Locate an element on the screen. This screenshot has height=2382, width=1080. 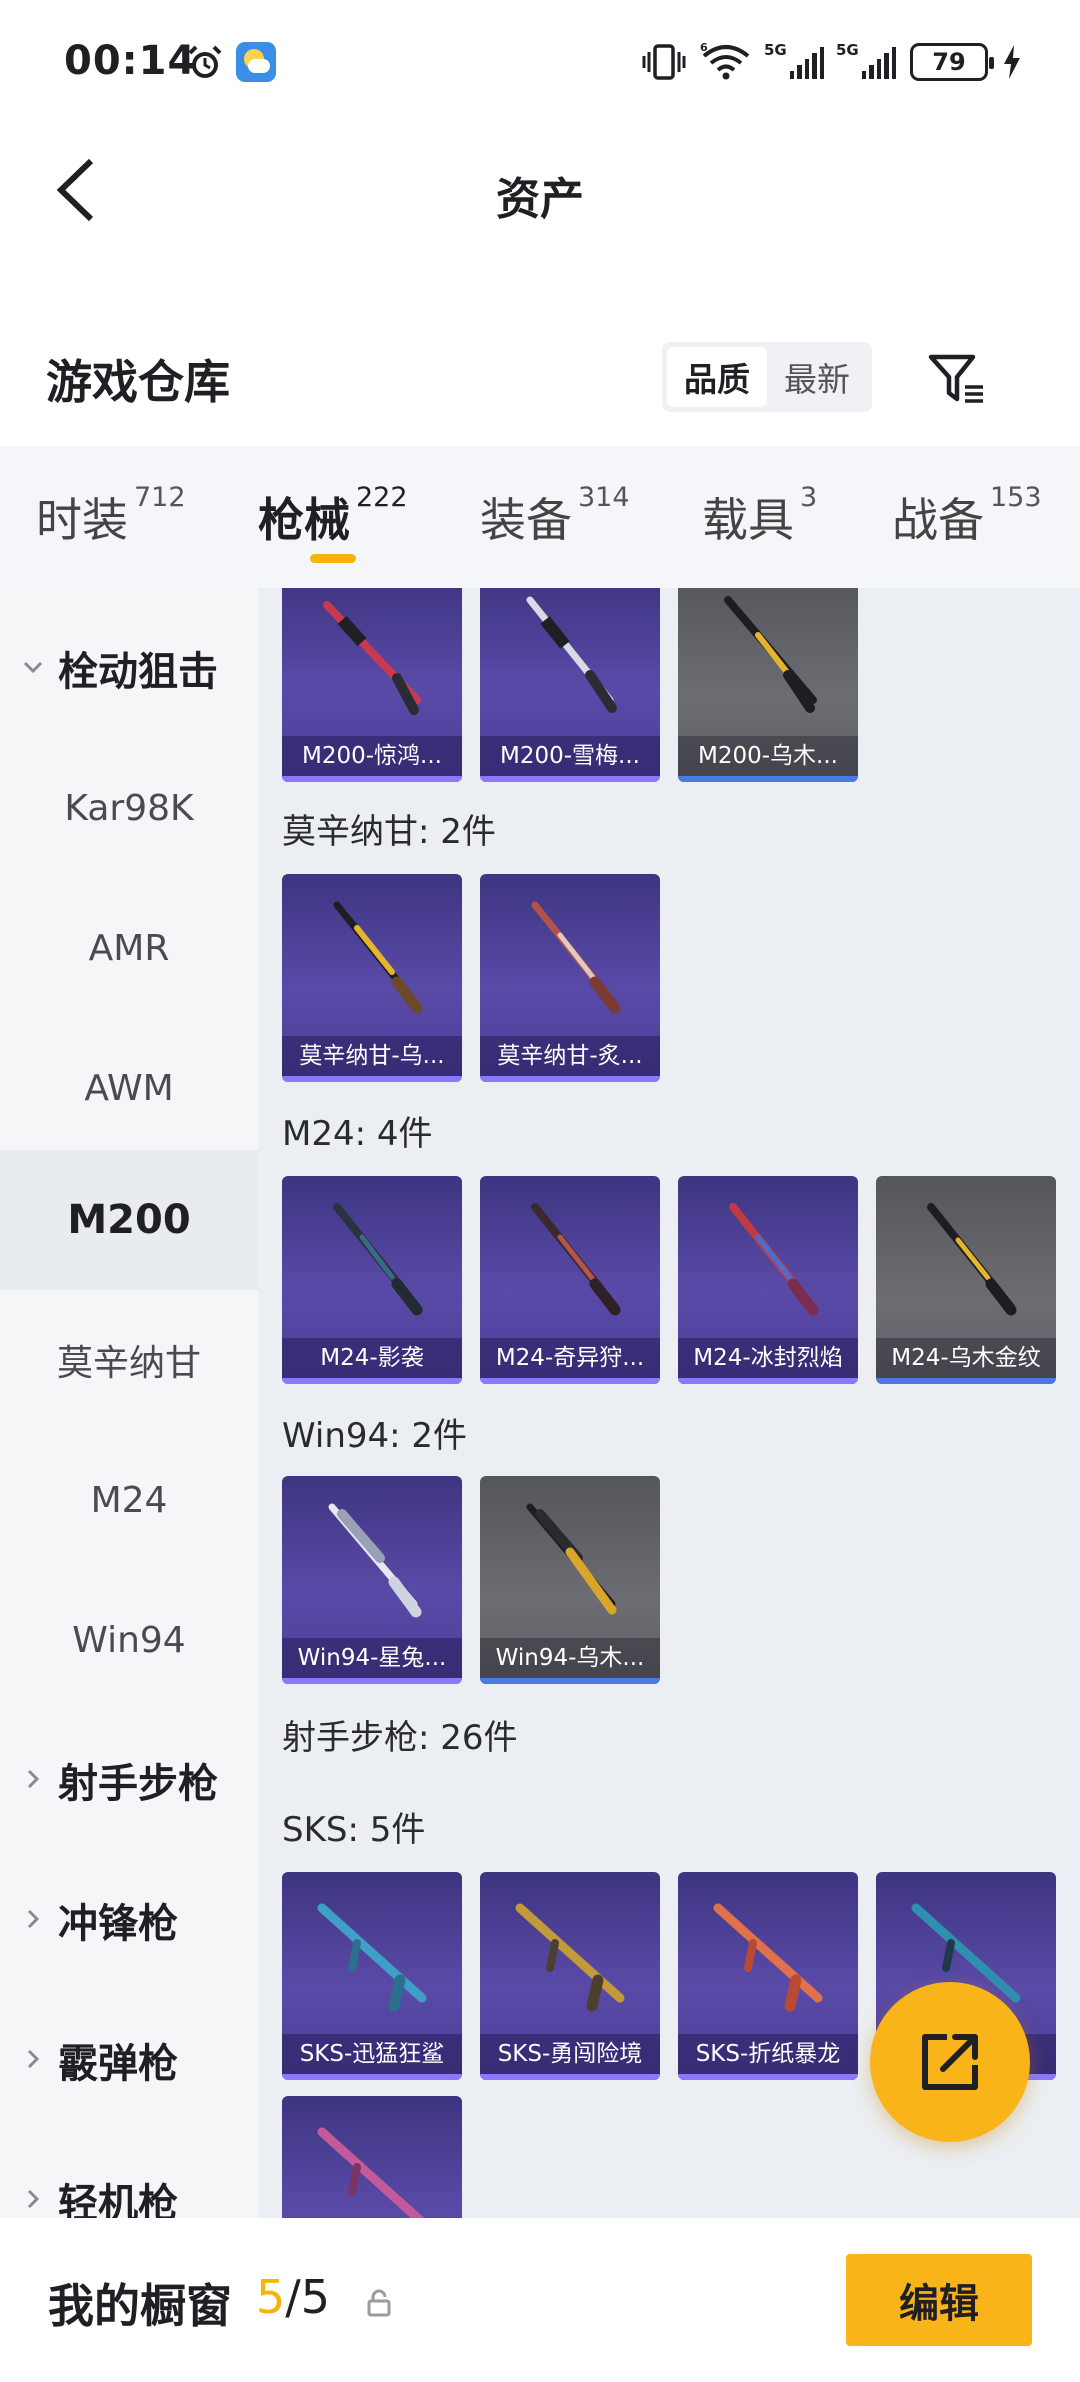
page-title: 资产 is located at coordinates (540, 199).